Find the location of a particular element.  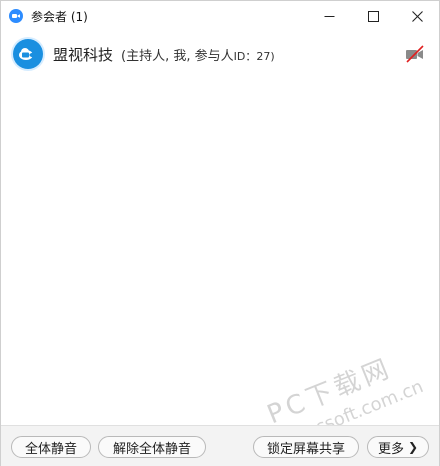

minimize-icon is located at coordinates (329, 16).